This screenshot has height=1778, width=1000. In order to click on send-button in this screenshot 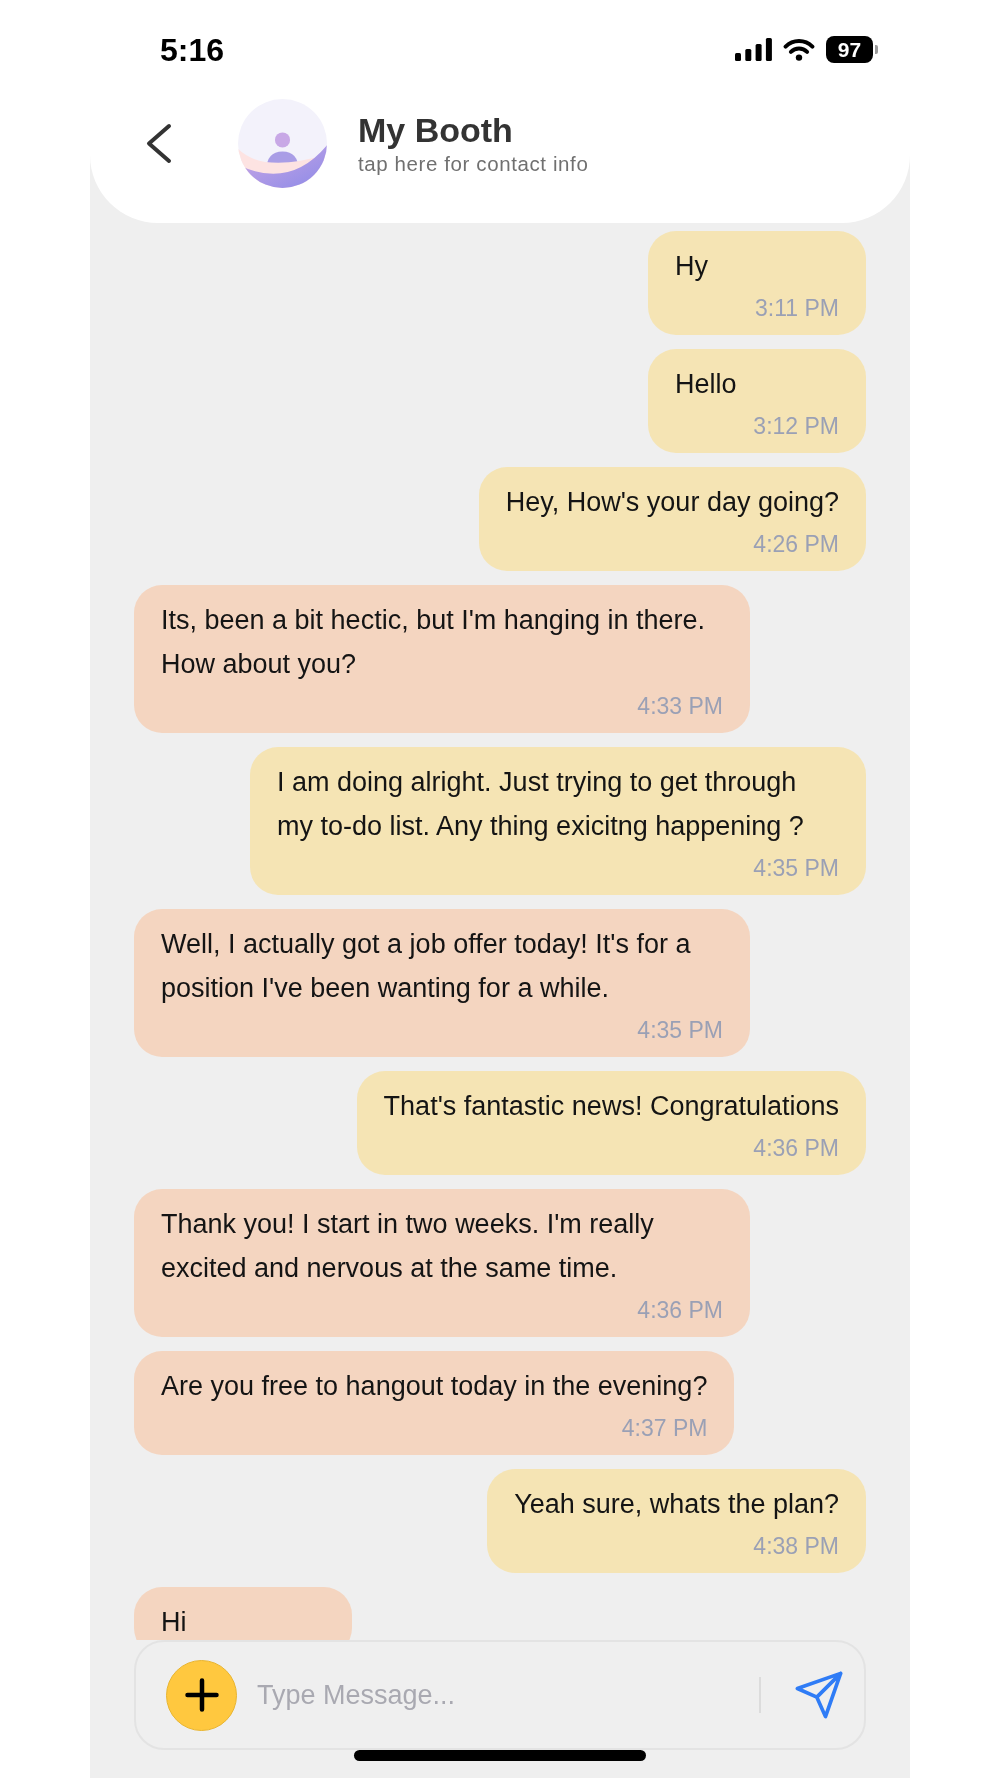, I will do `click(819, 1695)`.